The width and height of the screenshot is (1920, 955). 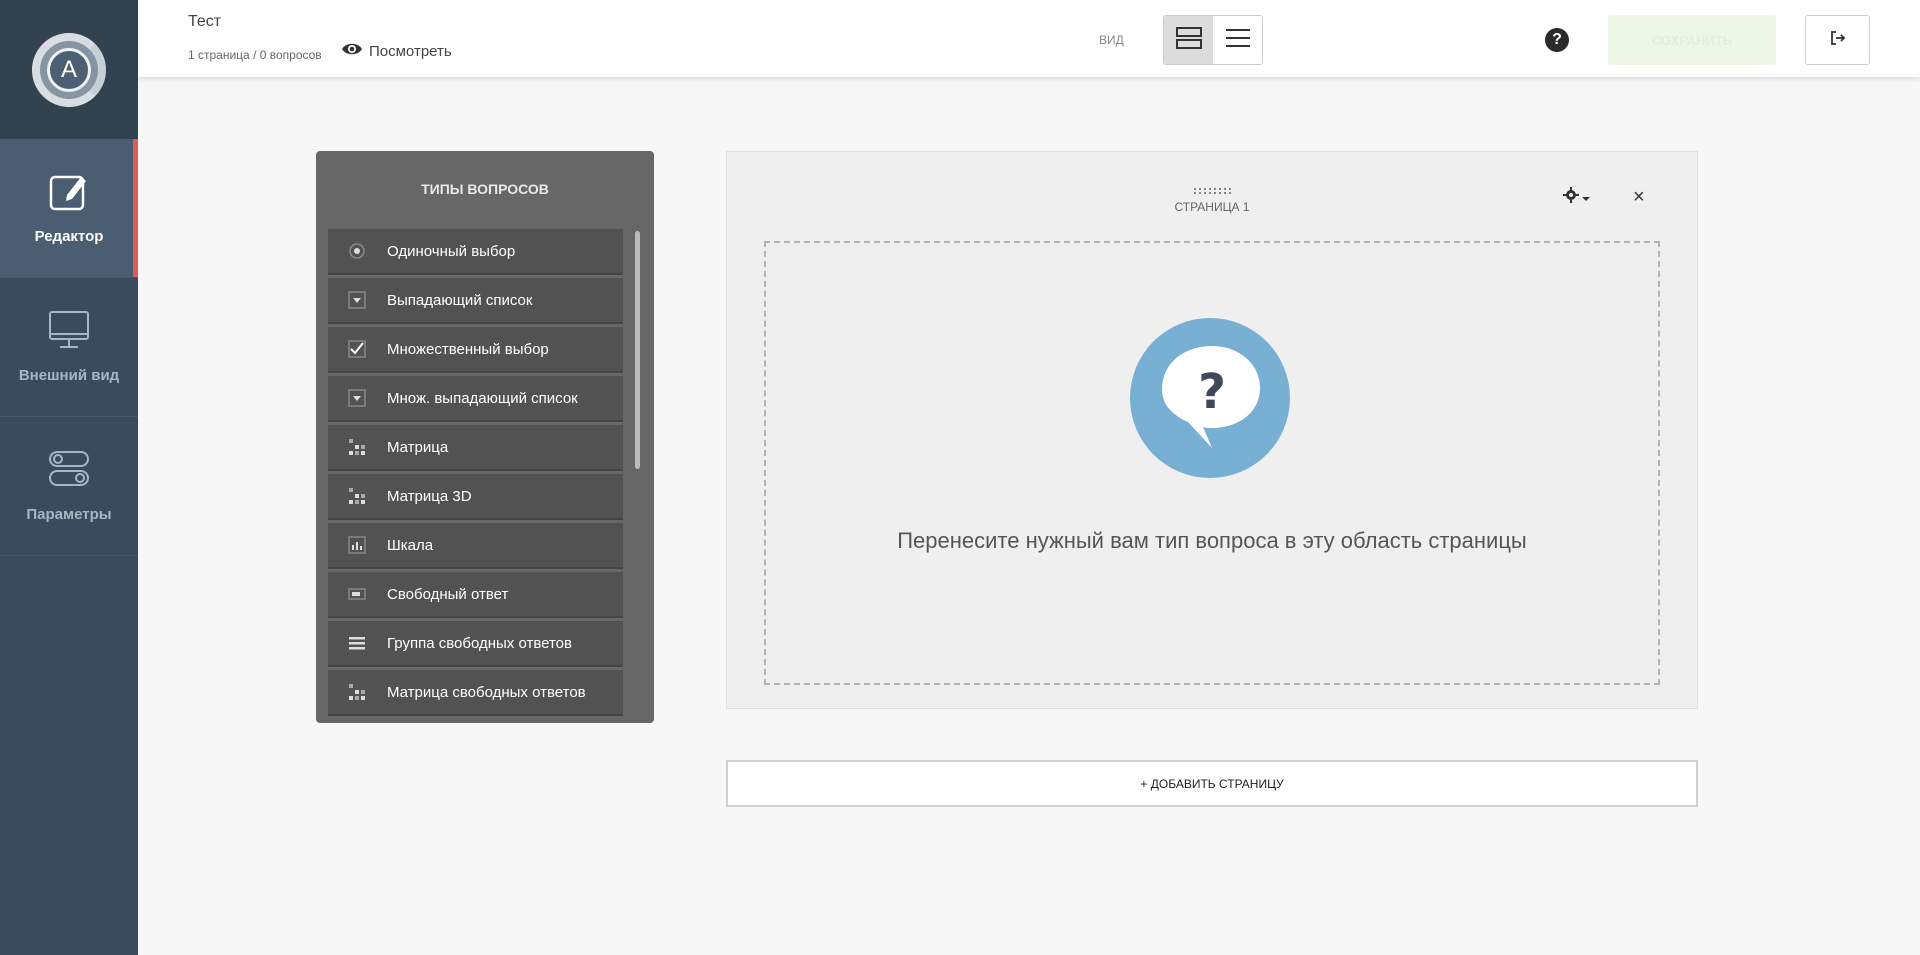 I want to click on question-types-scrollbar, so click(x=637, y=350).